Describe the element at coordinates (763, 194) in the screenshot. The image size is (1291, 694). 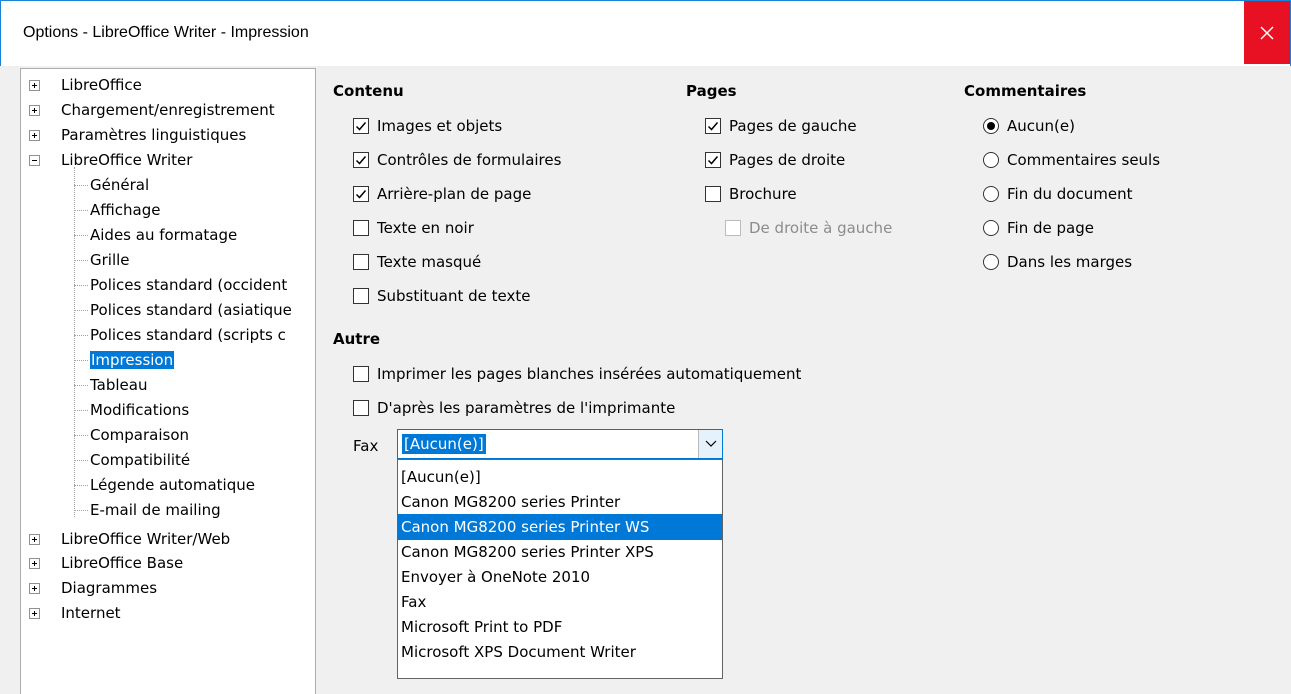
I see `checkbox-label: Brochure` at that location.